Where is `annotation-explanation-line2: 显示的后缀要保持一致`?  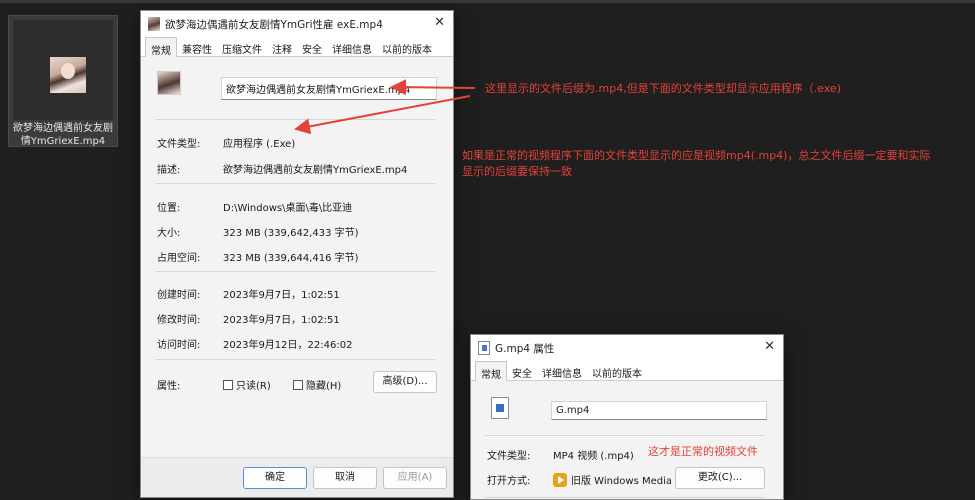
annotation-explanation-line2: 显示的后缀要保持一致 is located at coordinates (517, 171).